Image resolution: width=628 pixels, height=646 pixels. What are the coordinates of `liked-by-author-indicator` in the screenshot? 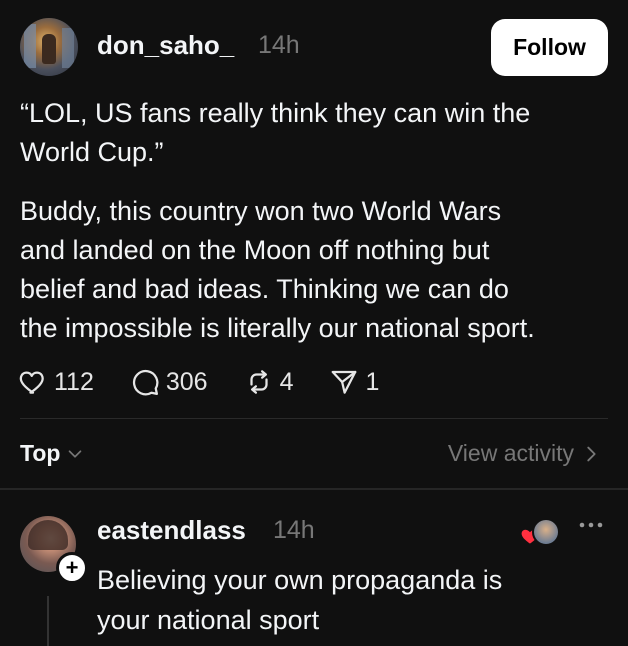 It's located at (539, 531).